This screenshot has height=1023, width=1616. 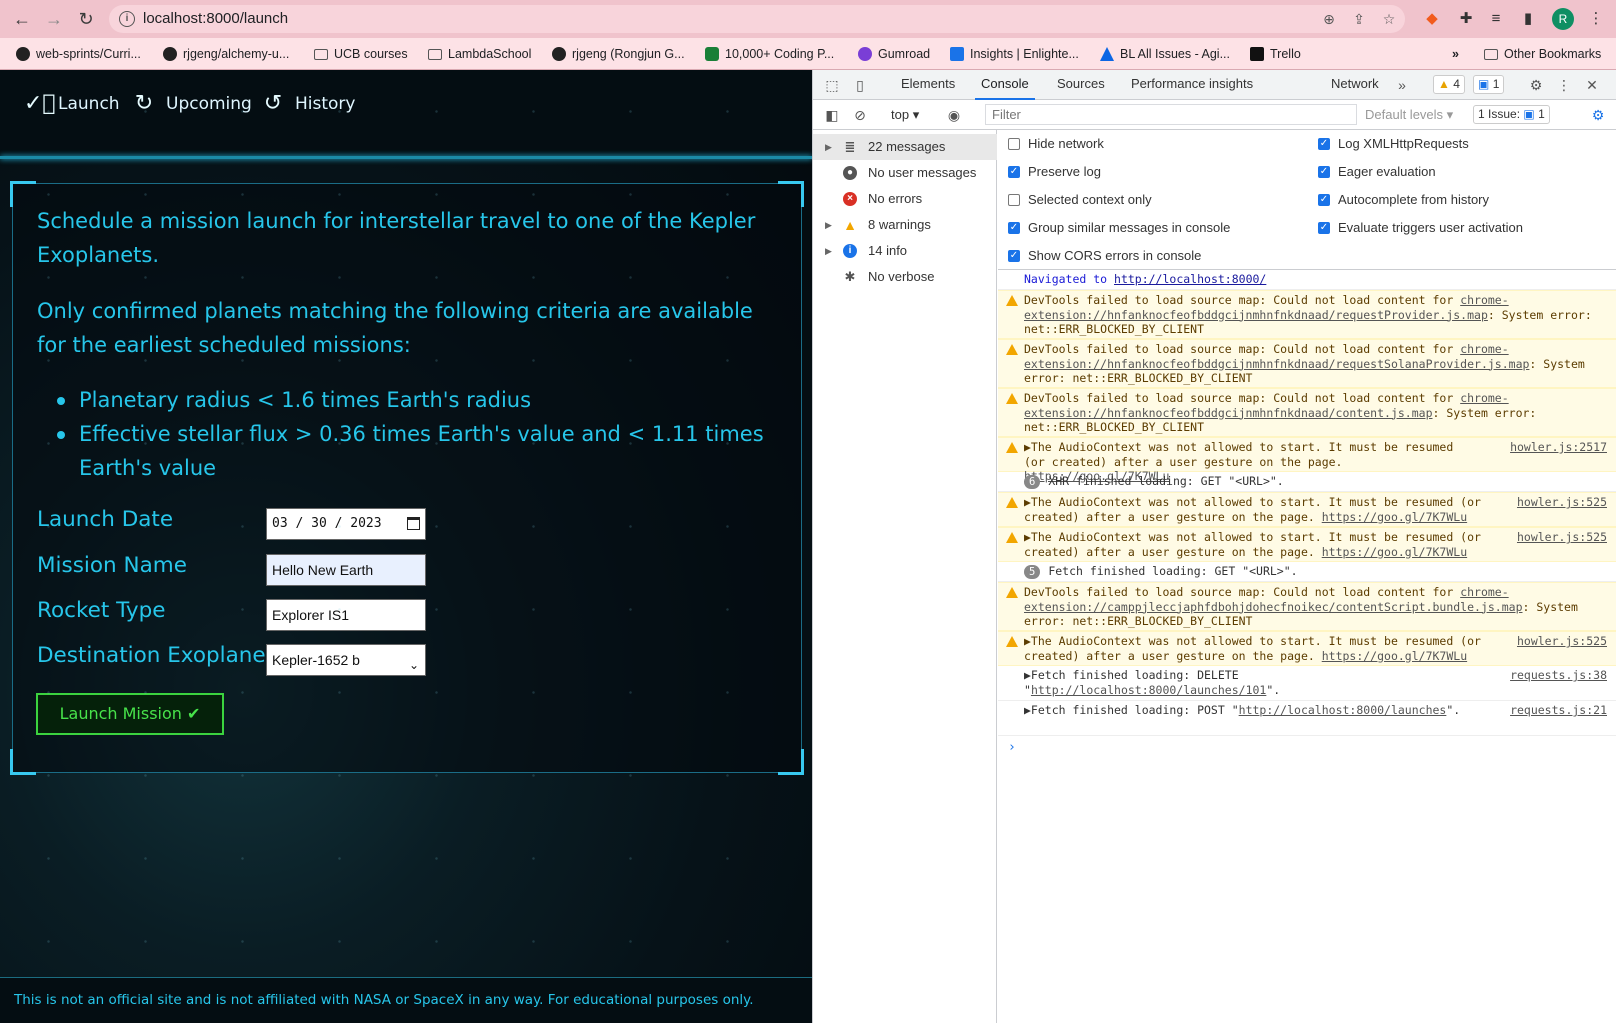 What do you see at coordinates (905, 277) in the screenshot?
I see `sidebar-item-verbose: ✱ No verbose` at bounding box center [905, 277].